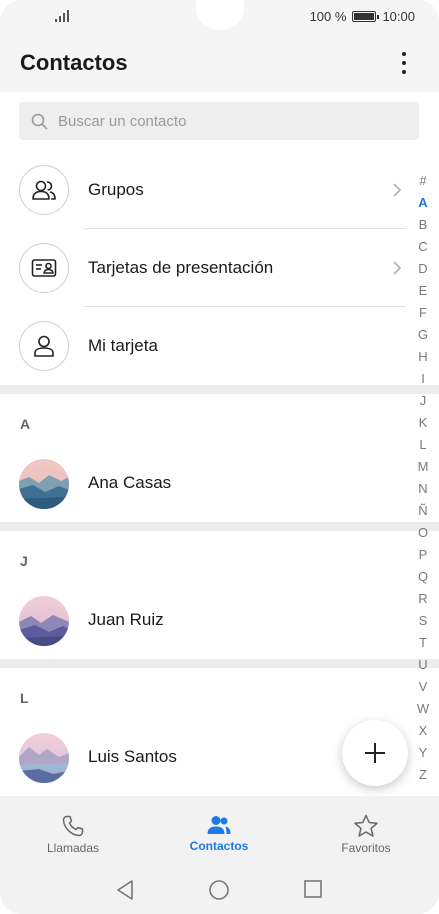 The height and width of the screenshot is (914, 439). Describe the element at coordinates (74, 62) in the screenshot. I see `page-title: Contactos` at that location.